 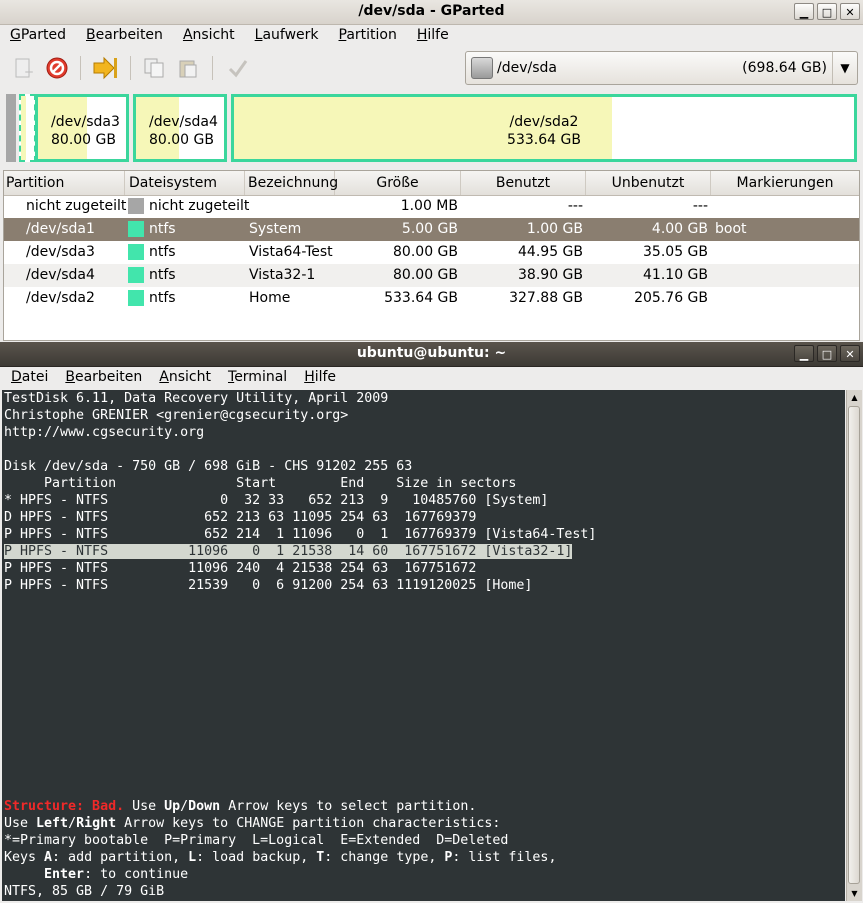 I want to click on menu-partition: Partition, so click(x=368, y=36).